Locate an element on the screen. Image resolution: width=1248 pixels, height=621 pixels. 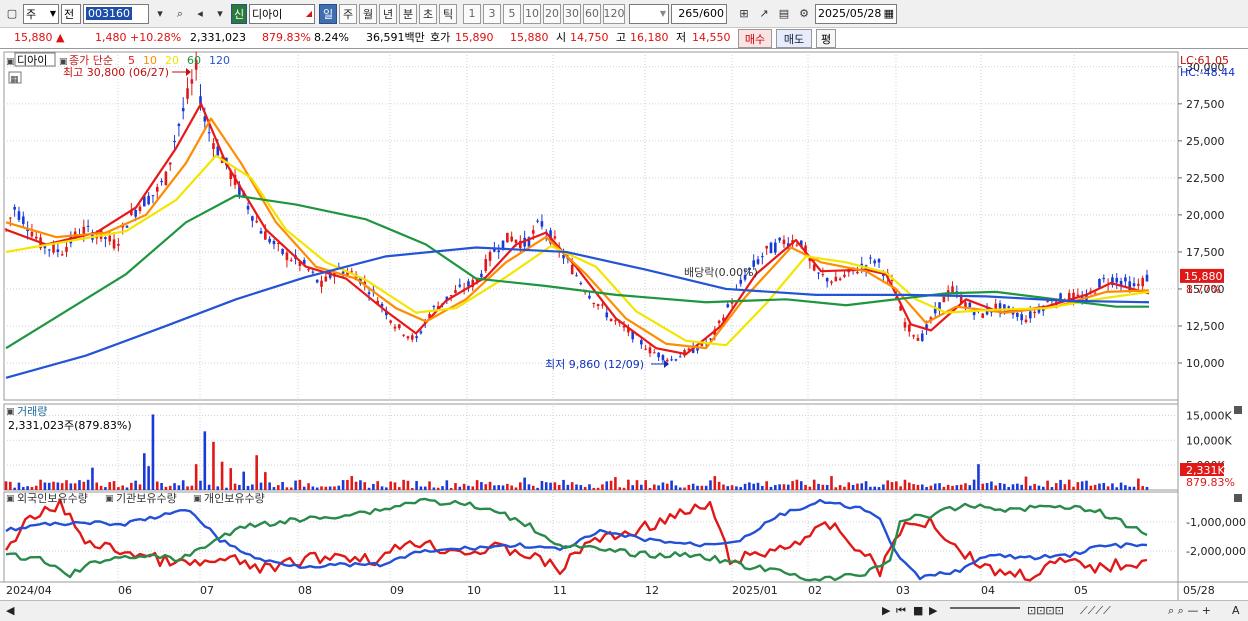
tick-button-3: 3 is located at coordinates (492, 13).